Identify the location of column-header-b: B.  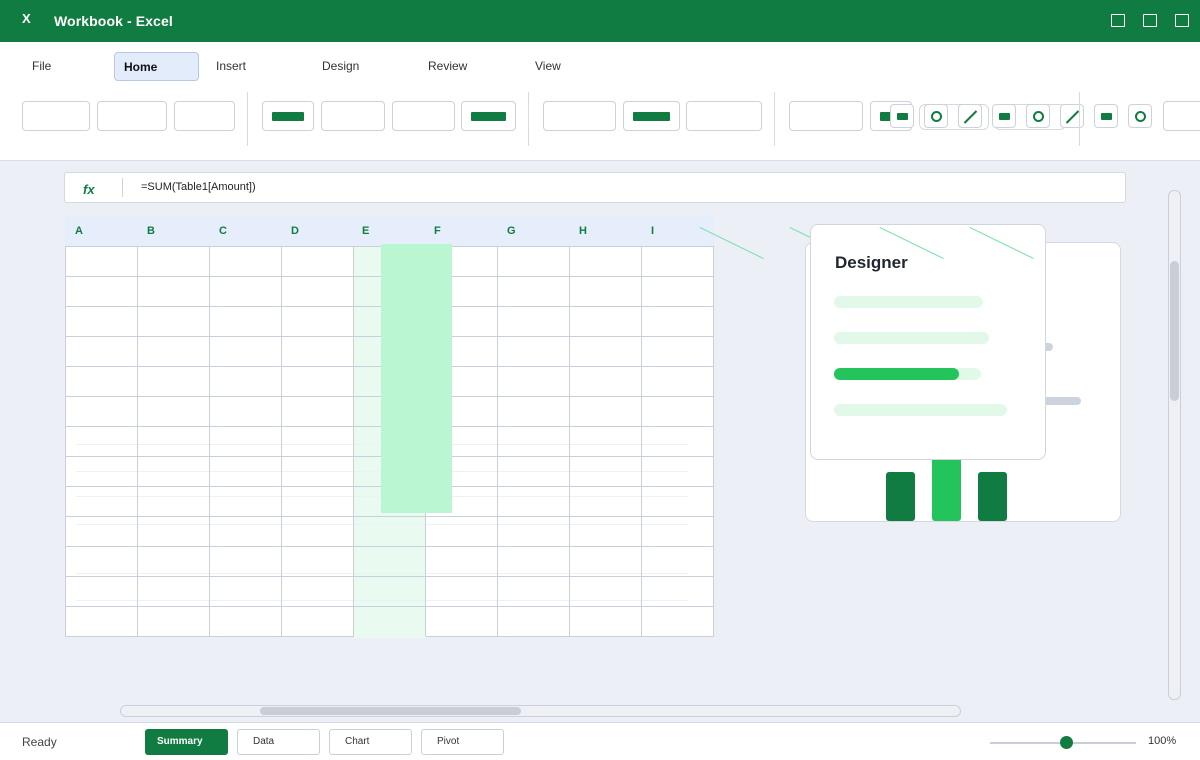
(151, 231).